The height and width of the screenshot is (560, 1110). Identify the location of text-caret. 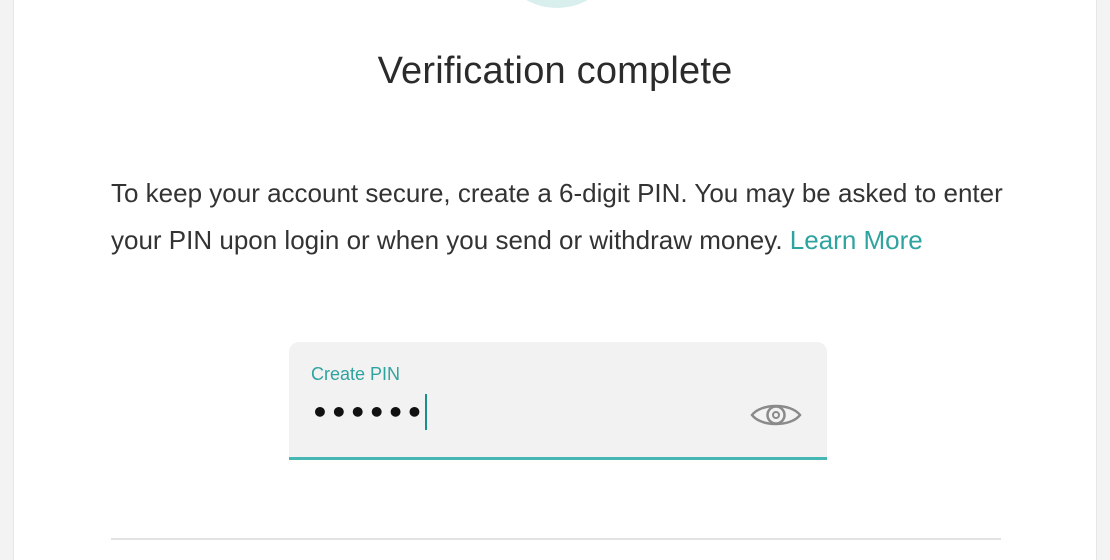
(426, 412).